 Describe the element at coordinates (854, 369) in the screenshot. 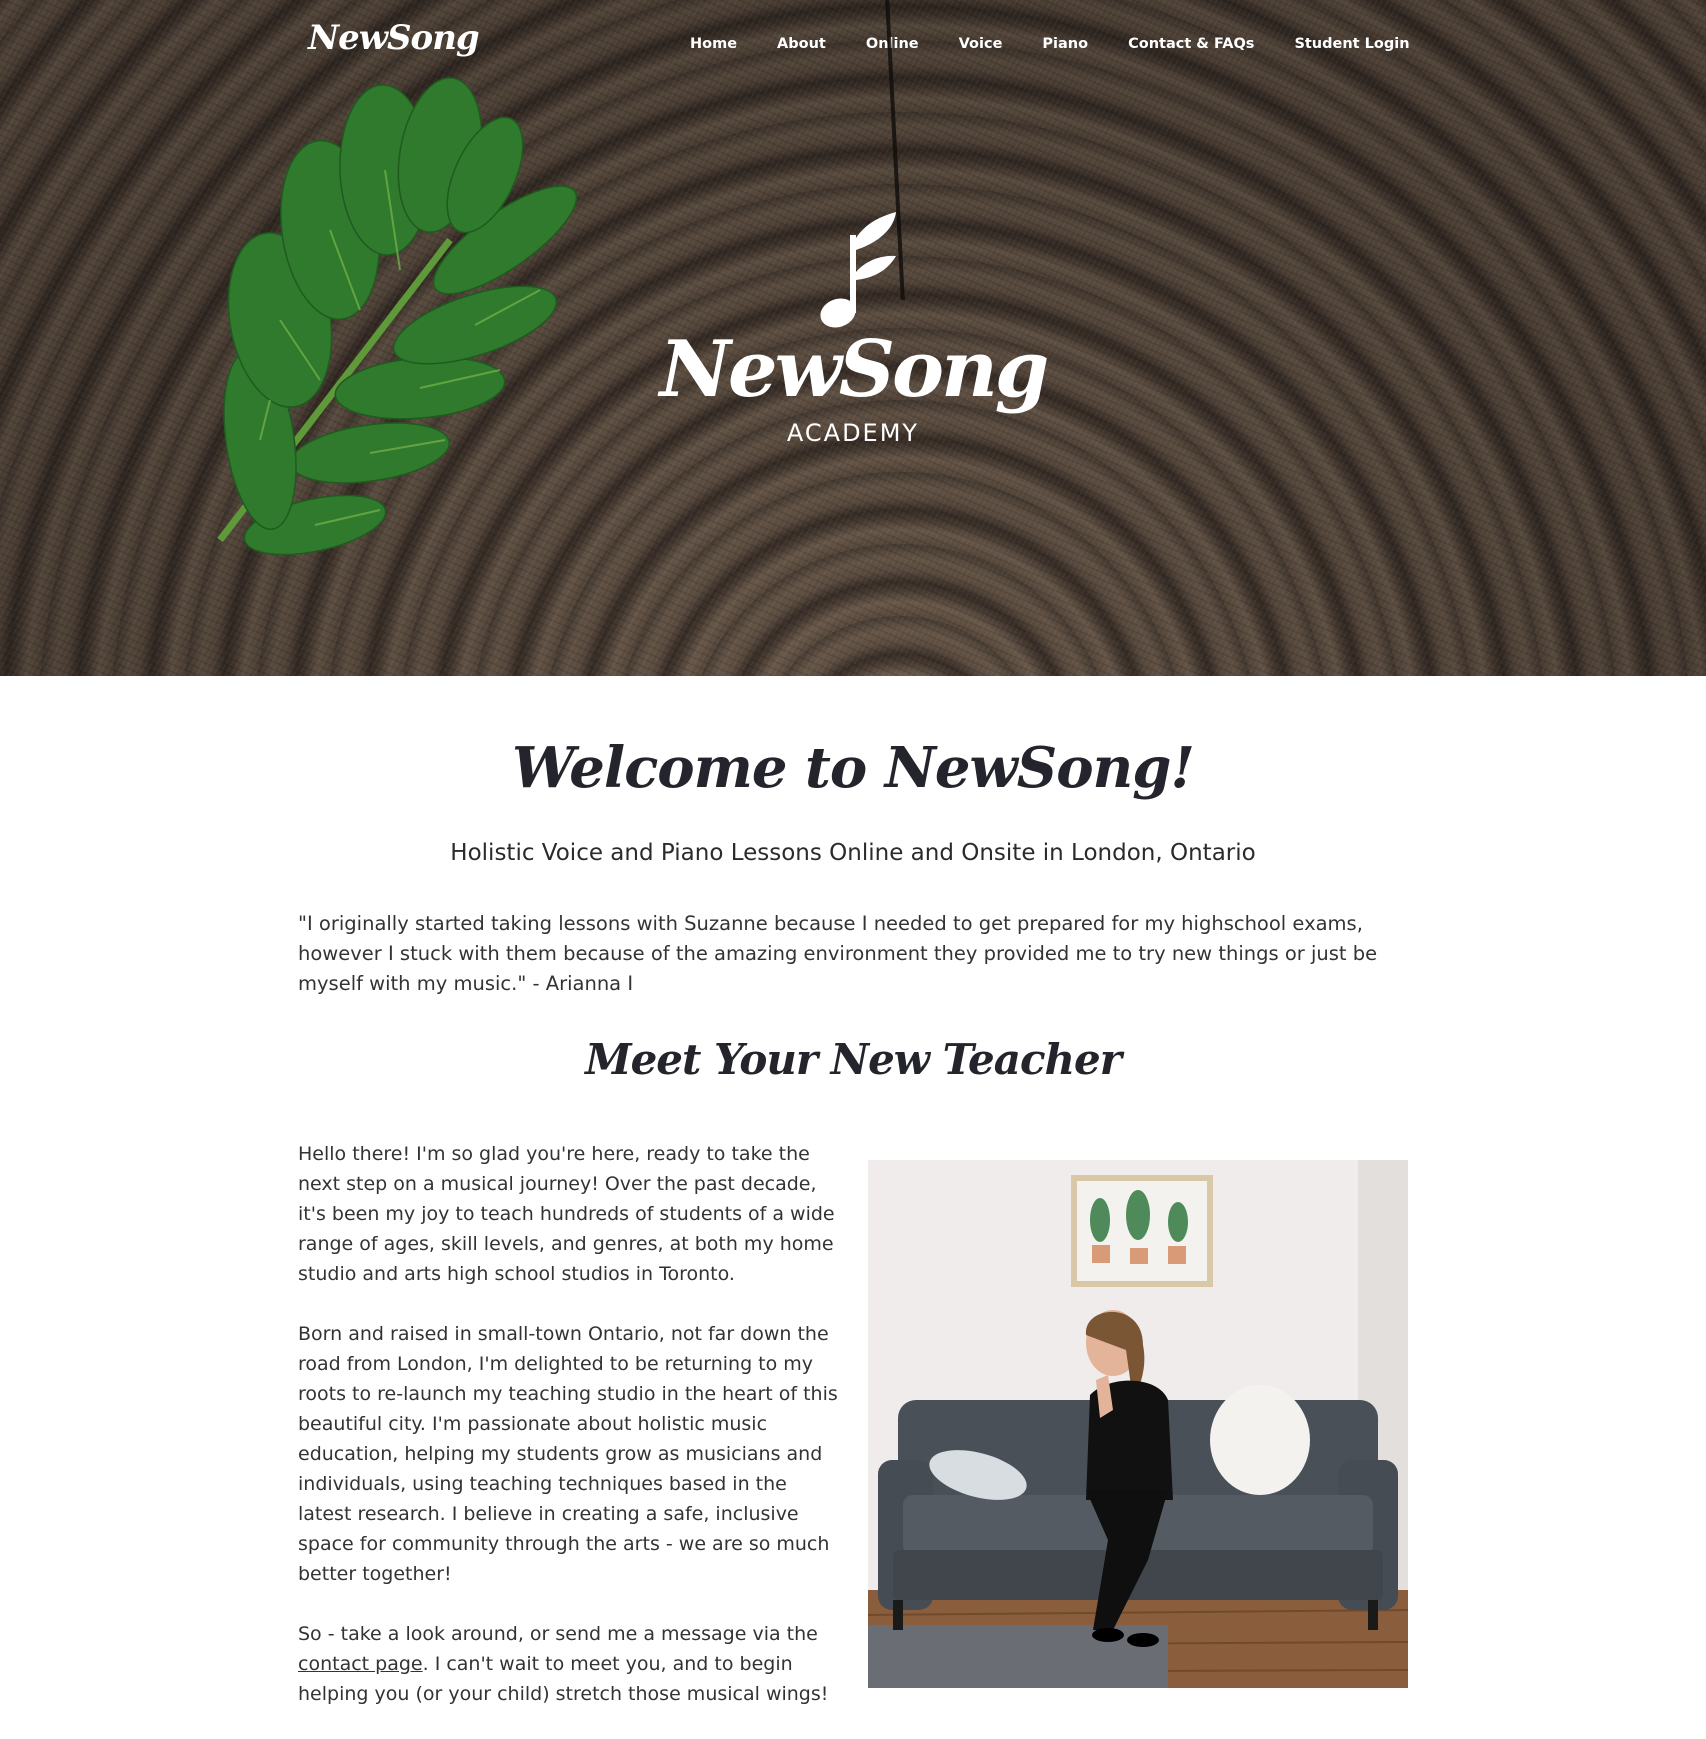

I see `hero-title: NewSong` at that location.